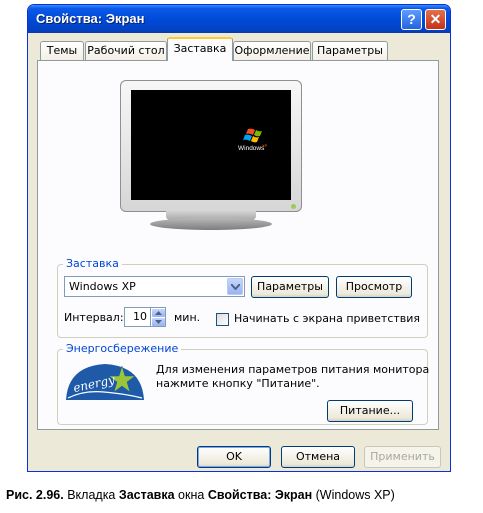 The width and height of the screenshot is (483, 513). Describe the element at coordinates (211, 224) in the screenshot. I see `monitor-stand` at that location.